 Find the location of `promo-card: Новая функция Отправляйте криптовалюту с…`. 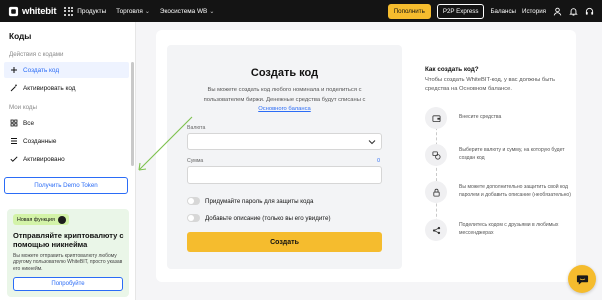

promo-card: Новая функция Отправляйте криптовалюту с… is located at coordinates (68, 253).